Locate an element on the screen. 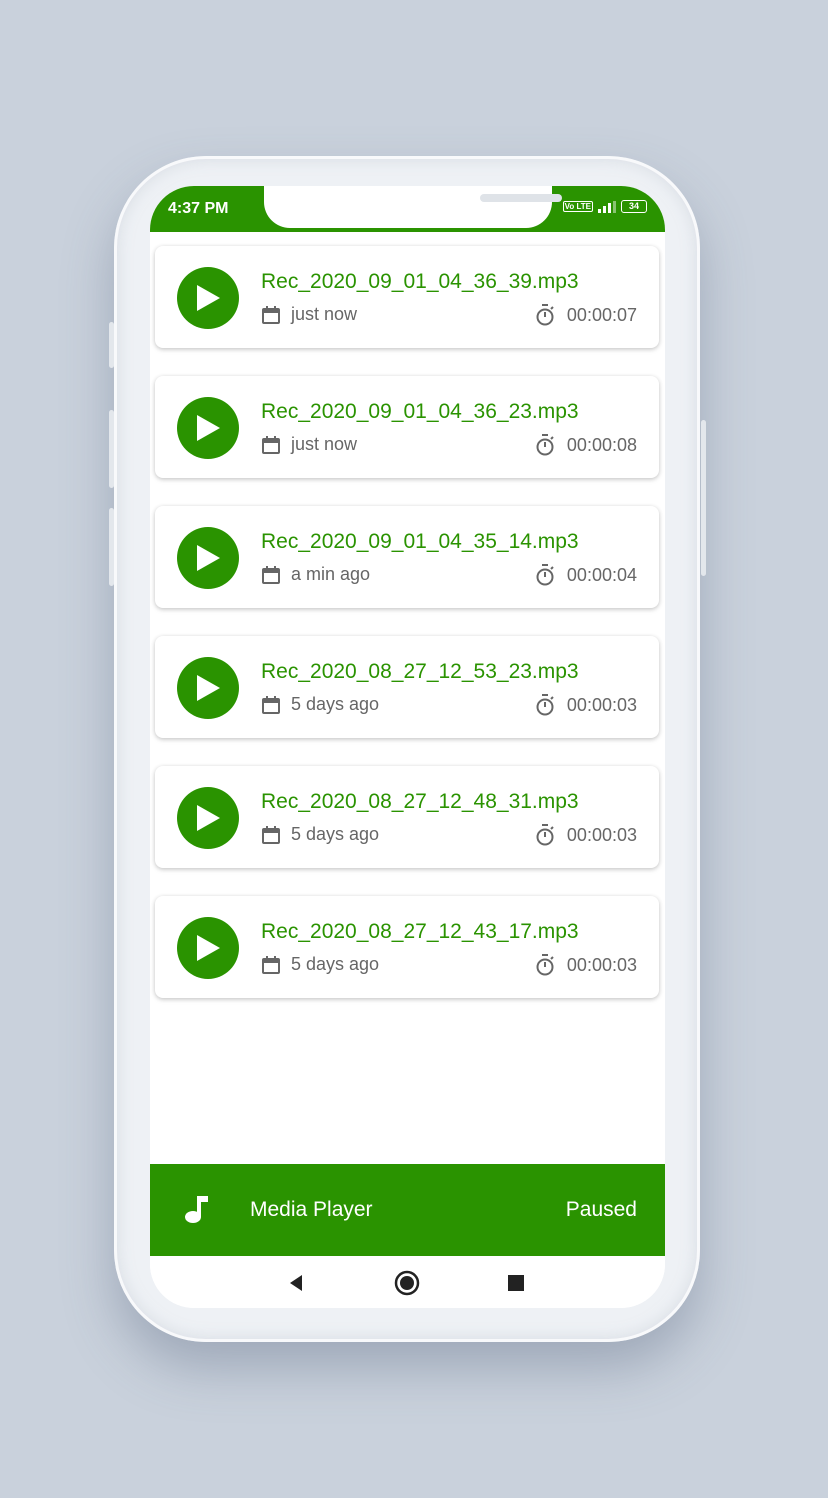 The width and height of the screenshot is (828, 1498). home-button is located at coordinates (407, 1283).